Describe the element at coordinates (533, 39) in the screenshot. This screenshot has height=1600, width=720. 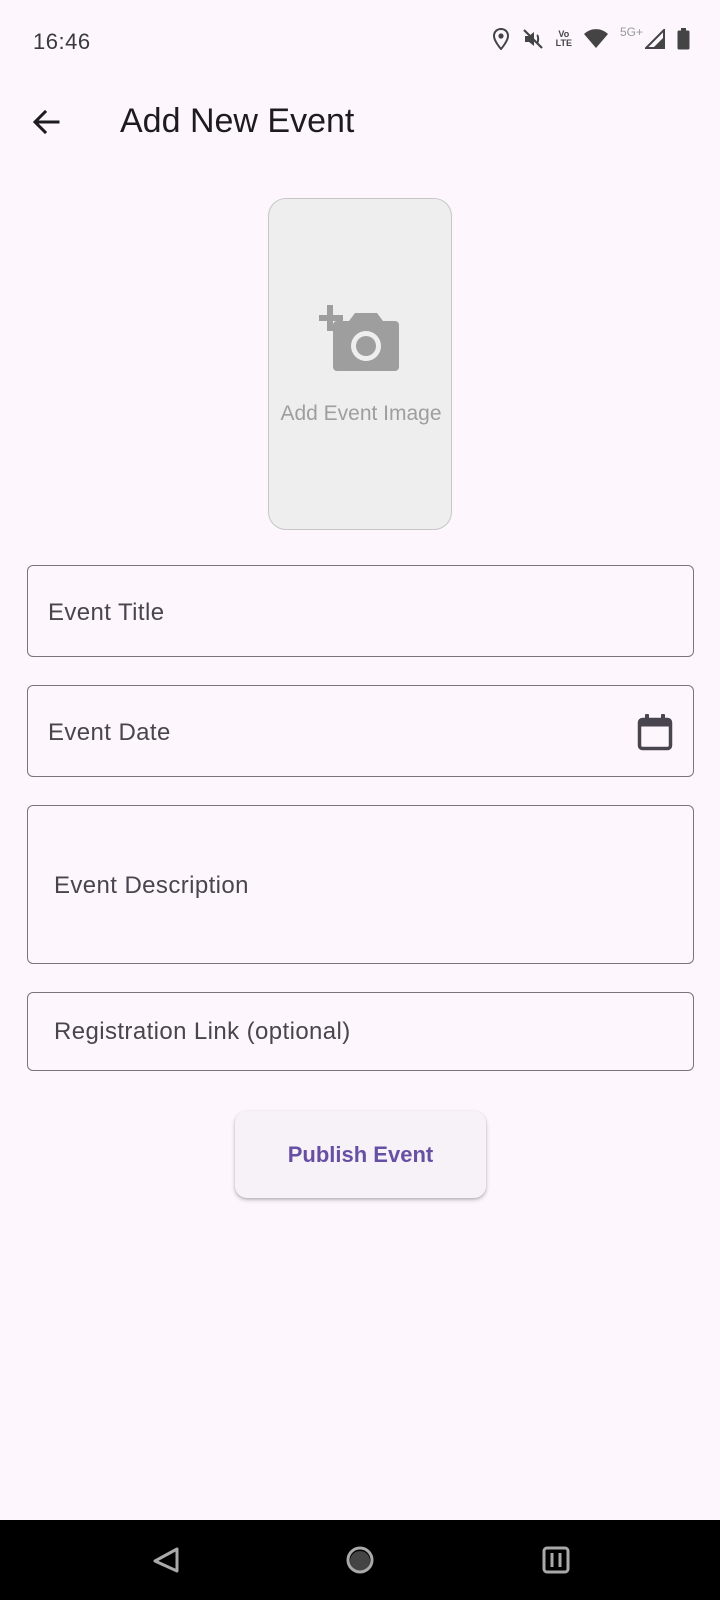
I see `mute-icon` at that location.